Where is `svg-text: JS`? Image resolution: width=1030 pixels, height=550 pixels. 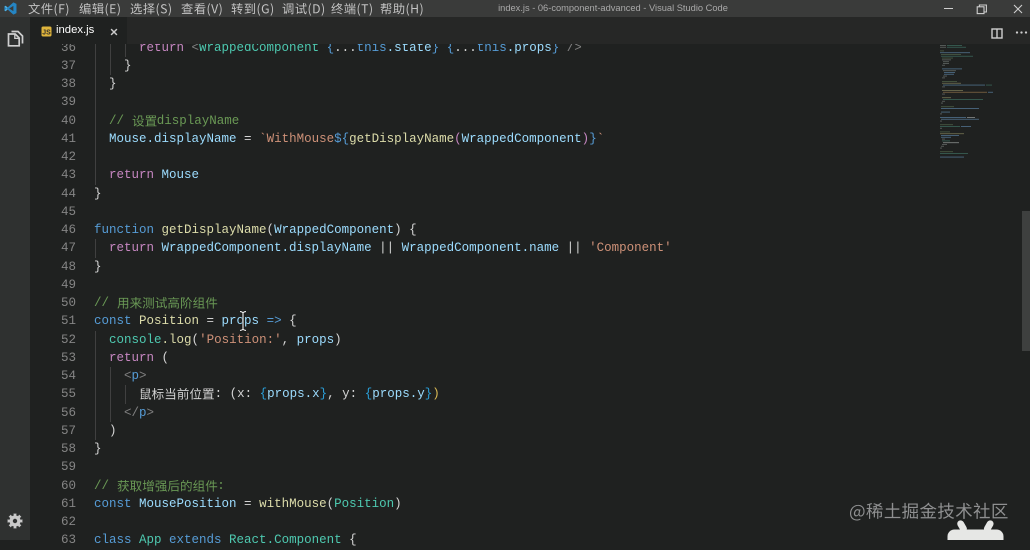
svg-text: JS is located at coordinates (46, 32).